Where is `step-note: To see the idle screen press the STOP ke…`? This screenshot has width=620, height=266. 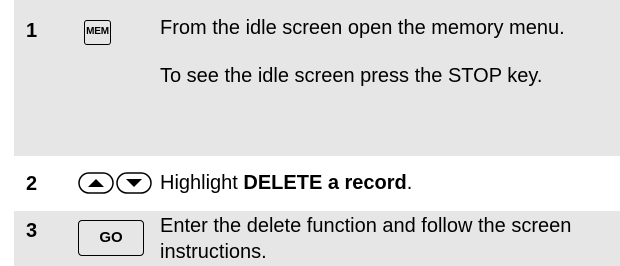
step-note: To see the idle screen press the STOP ke… is located at coordinates (351, 76).